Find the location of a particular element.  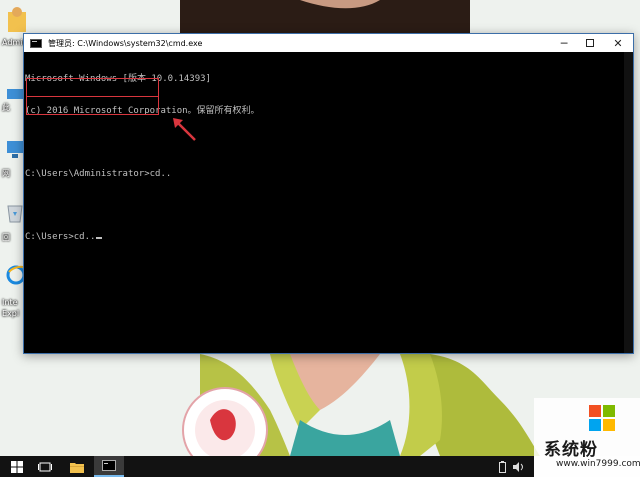

desktop-icon-label: 网 is located at coordinates (6, 173).